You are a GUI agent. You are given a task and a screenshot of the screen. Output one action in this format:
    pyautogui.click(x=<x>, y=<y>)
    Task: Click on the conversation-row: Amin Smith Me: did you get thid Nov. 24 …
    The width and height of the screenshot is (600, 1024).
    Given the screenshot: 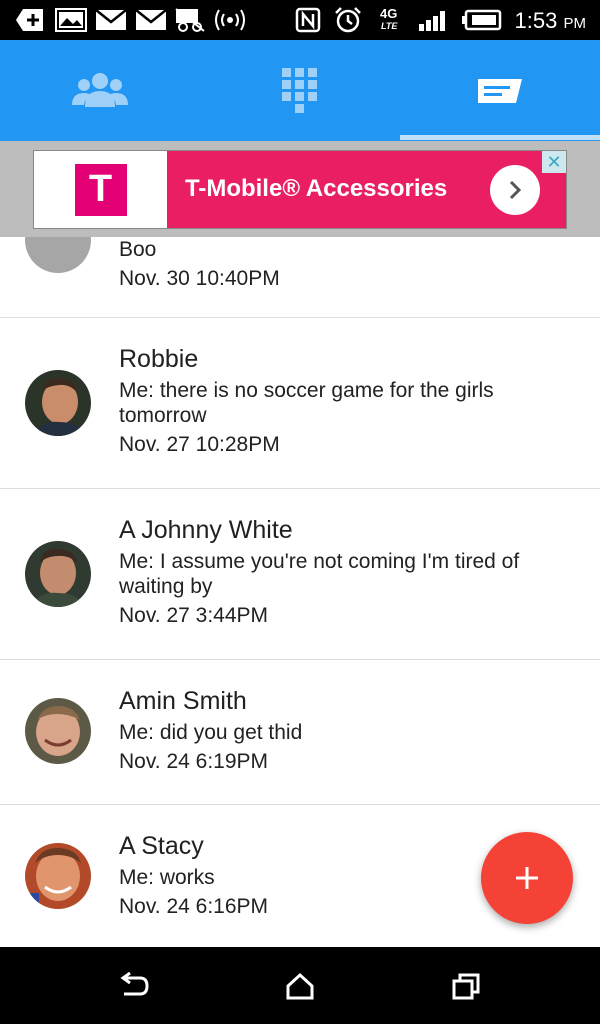 What is the action you would take?
    pyautogui.click(x=300, y=732)
    